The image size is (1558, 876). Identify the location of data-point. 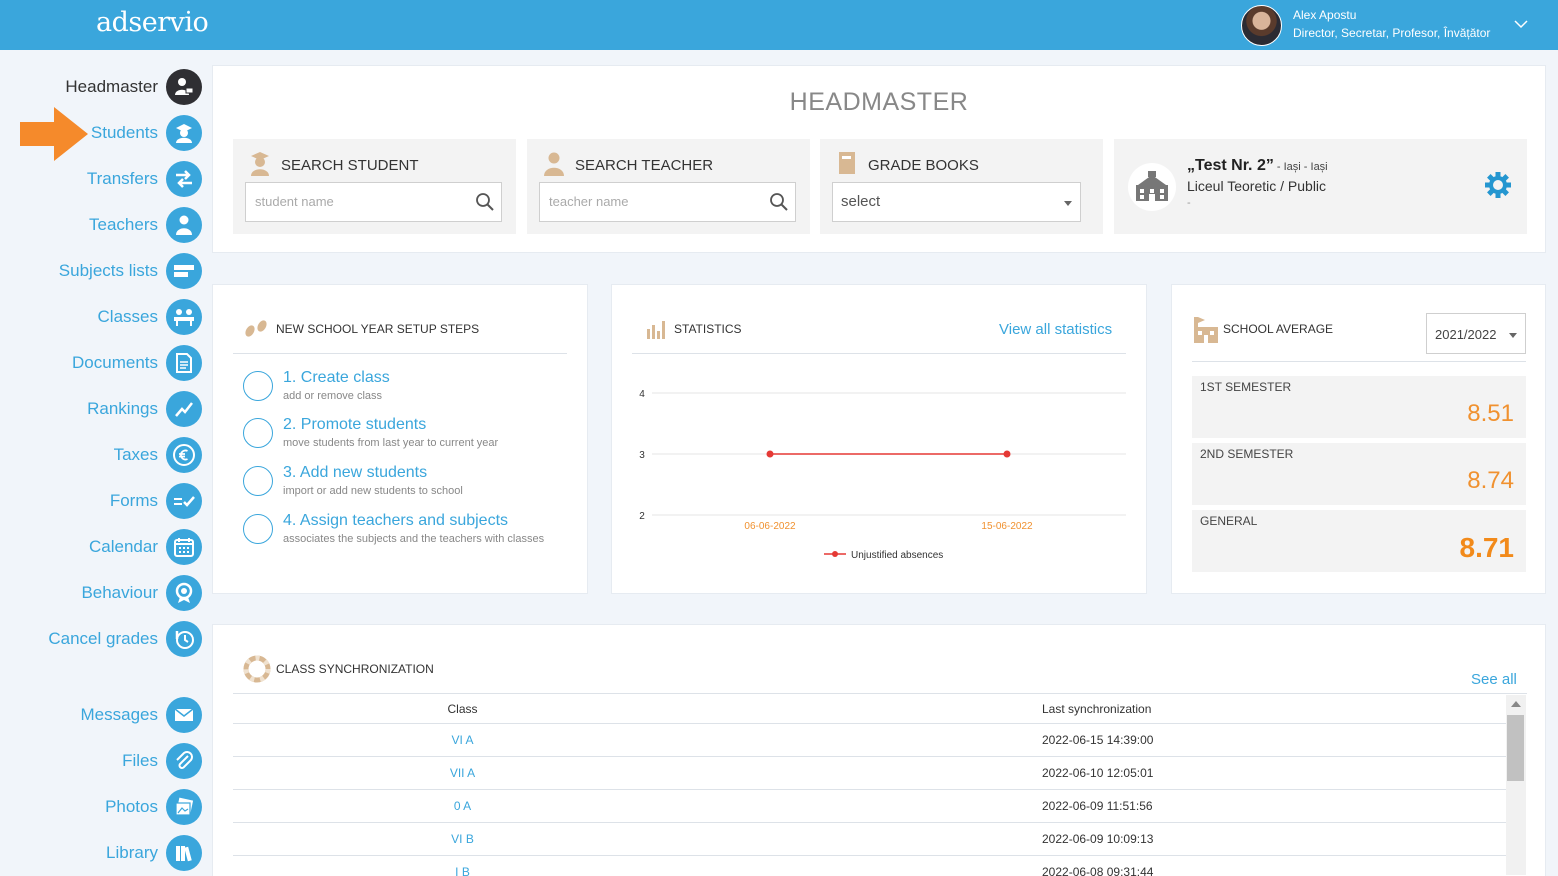
(1007, 454).